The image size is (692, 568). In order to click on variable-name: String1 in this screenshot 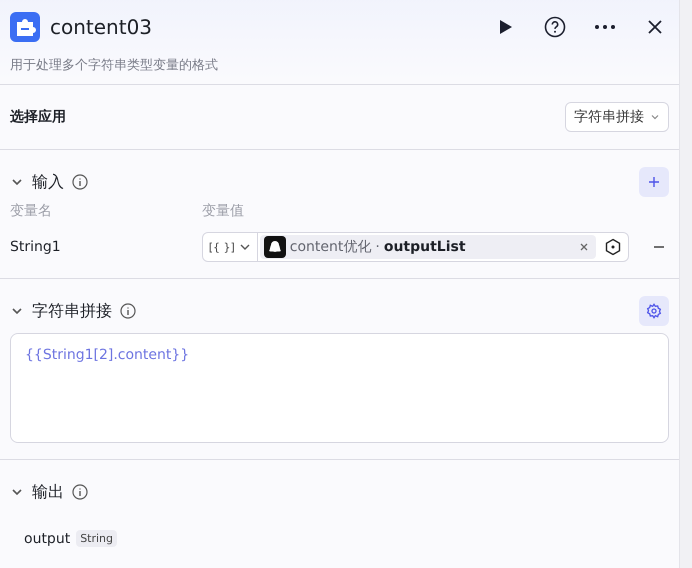, I will do `click(36, 247)`.